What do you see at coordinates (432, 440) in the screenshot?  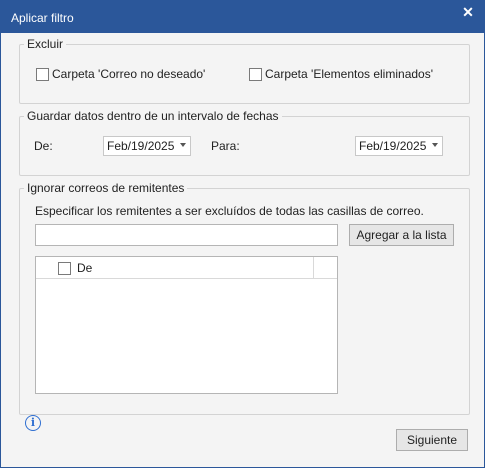 I see `next-button: Siguiente` at bounding box center [432, 440].